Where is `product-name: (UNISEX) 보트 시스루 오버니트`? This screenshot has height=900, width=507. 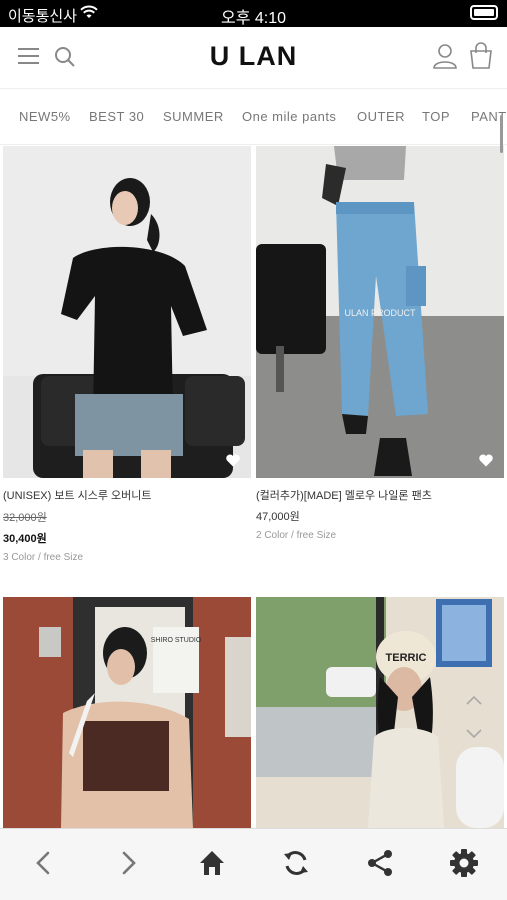 product-name: (UNISEX) 보트 시스루 오버니트 is located at coordinates (127, 495).